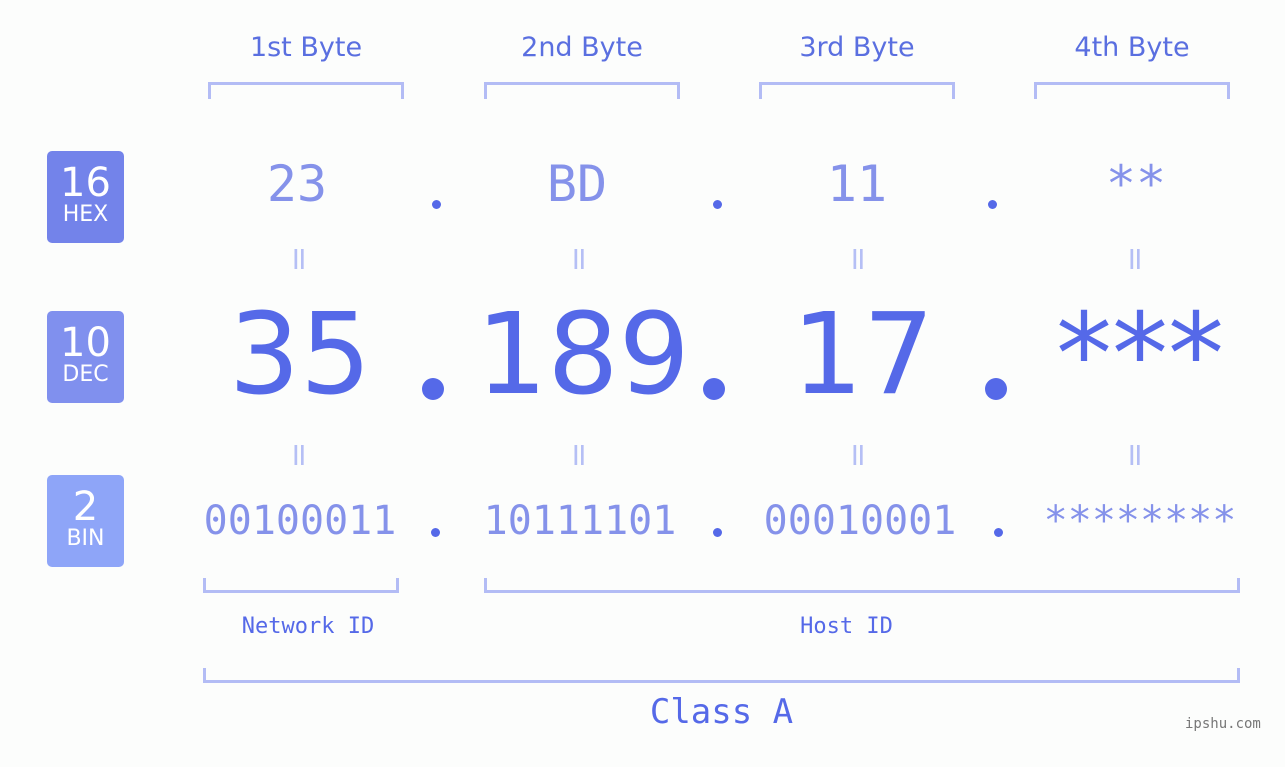  Describe the element at coordinates (860, 521) in the screenshot. I see `bin-byte-3: 00010001` at that location.